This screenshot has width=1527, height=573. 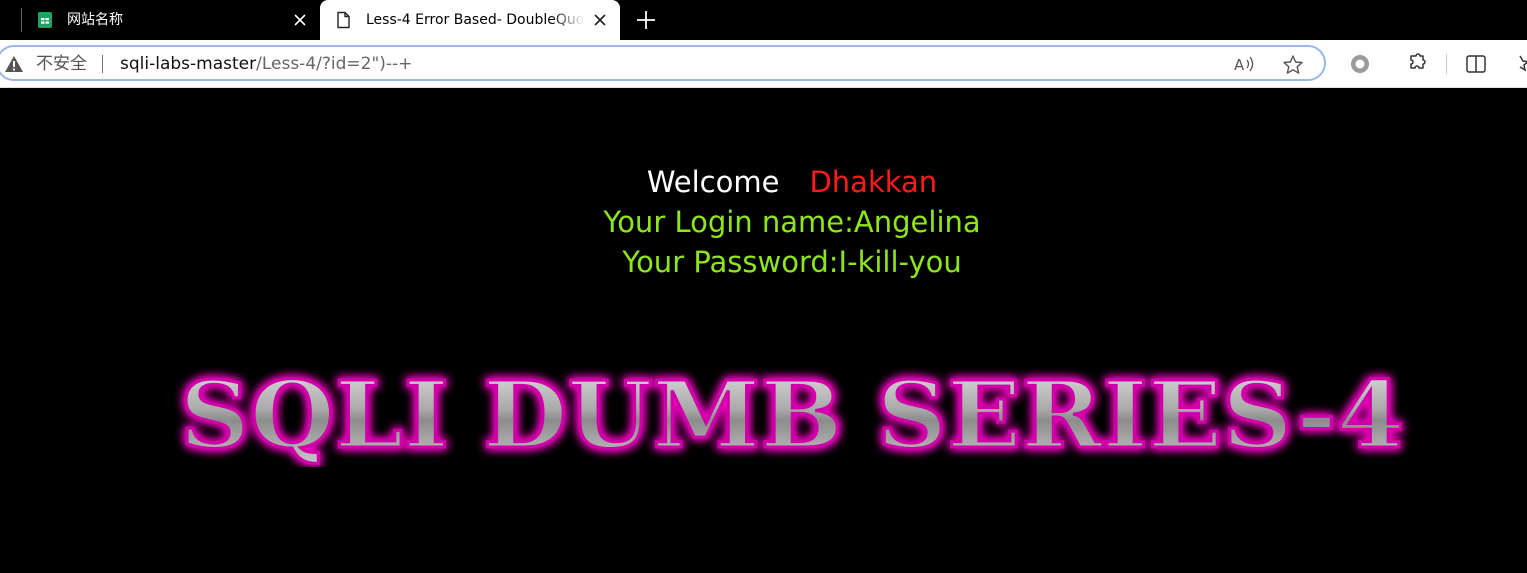 What do you see at coordinates (61, 64) in the screenshot?
I see `security-label: 不安全` at bounding box center [61, 64].